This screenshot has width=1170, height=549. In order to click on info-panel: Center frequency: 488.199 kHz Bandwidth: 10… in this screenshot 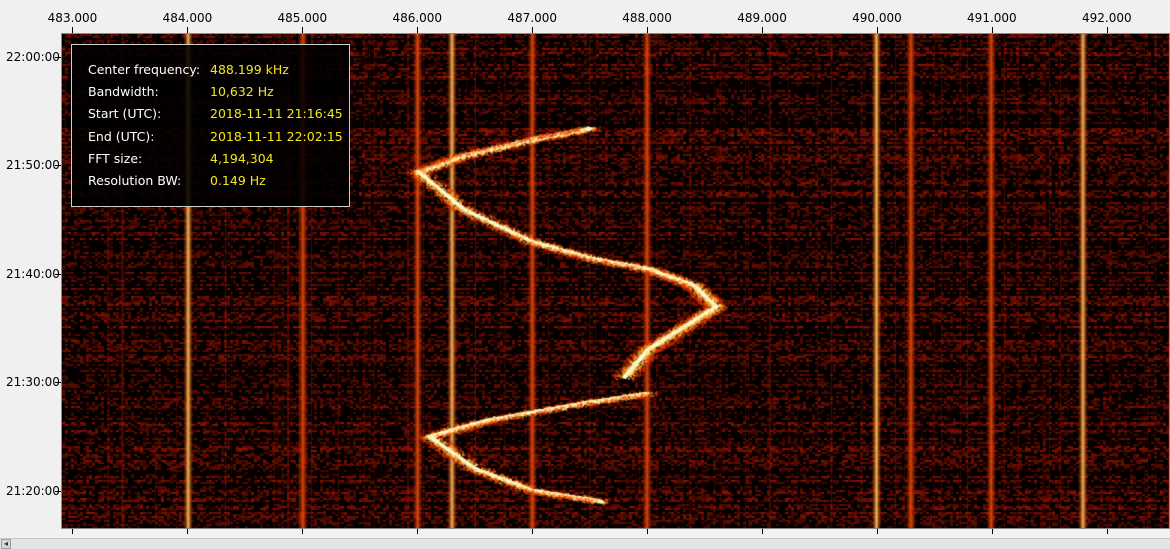, I will do `click(210, 125)`.